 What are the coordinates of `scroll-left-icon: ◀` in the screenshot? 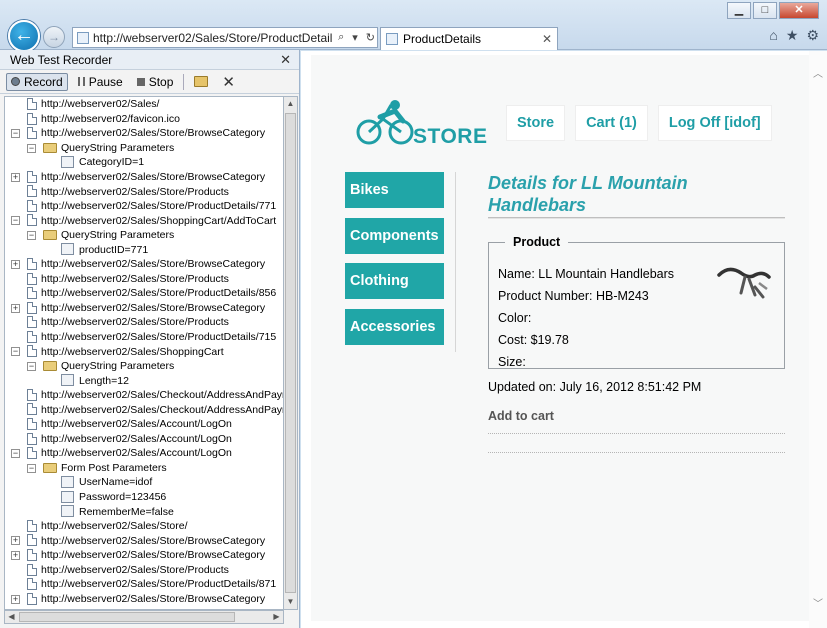 It's located at (11, 617).